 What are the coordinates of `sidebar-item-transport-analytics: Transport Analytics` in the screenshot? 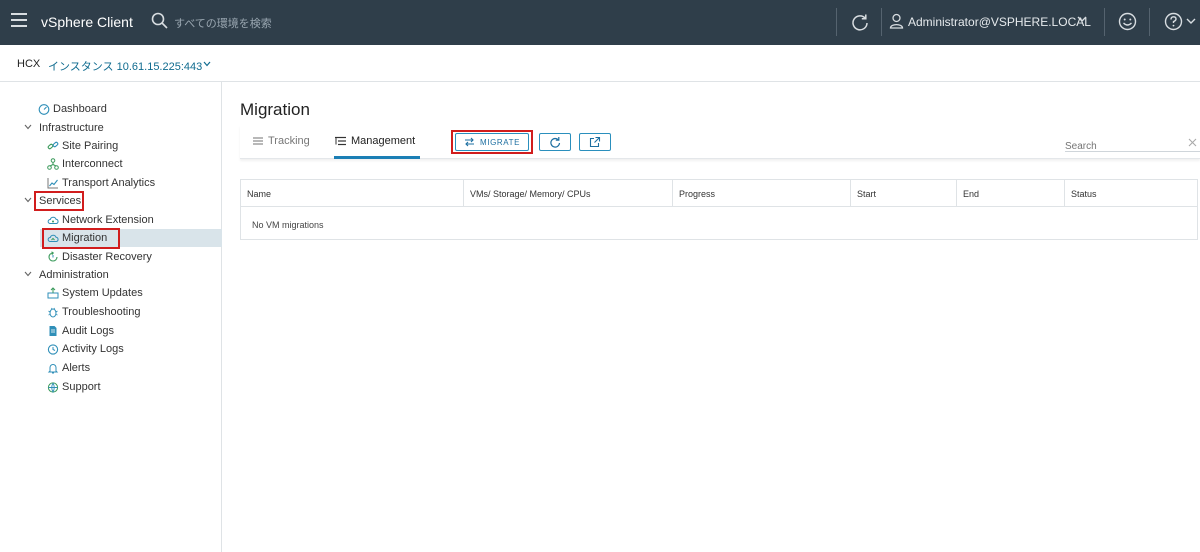 It's located at (111, 183).